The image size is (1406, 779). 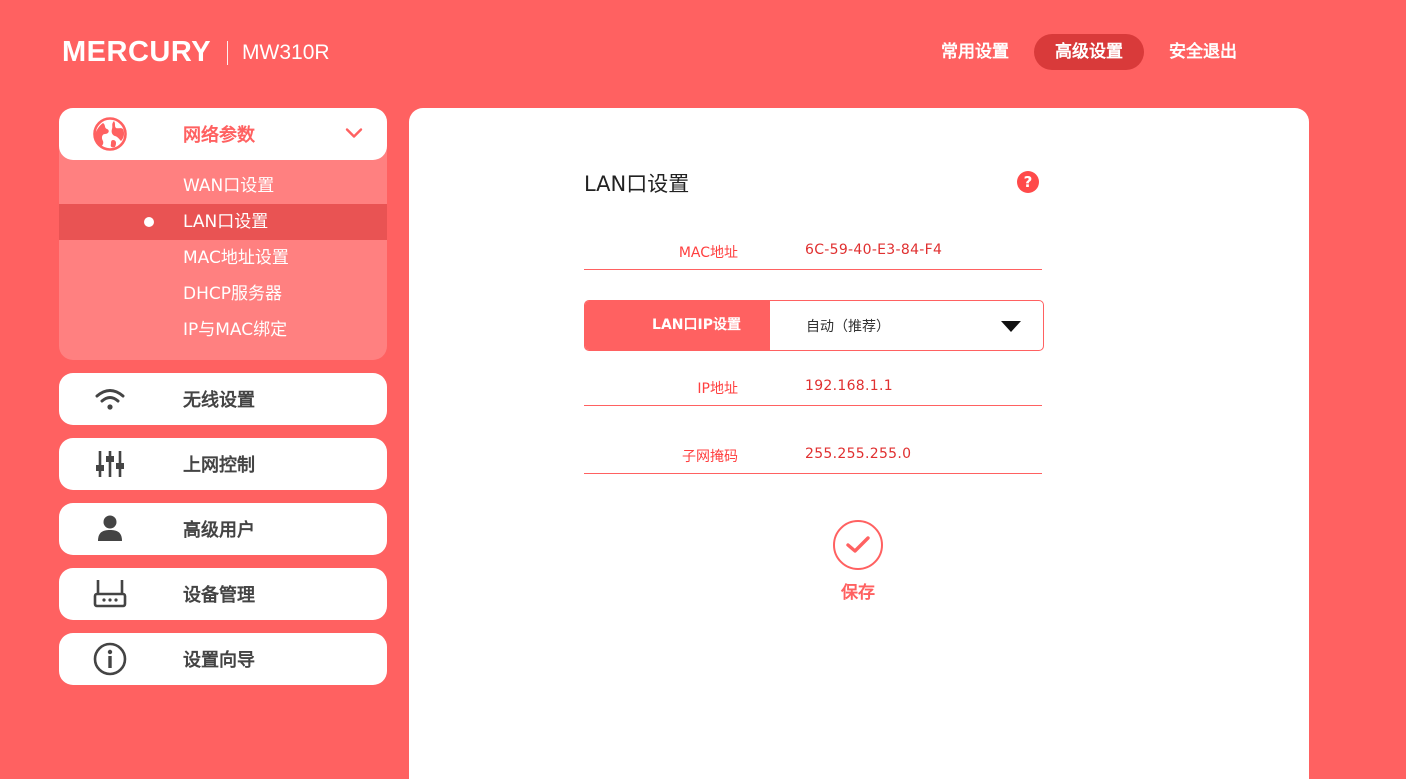 I want to click on lan-ip-setting-label: LAN口IP设置, so click(x=677, y=325).